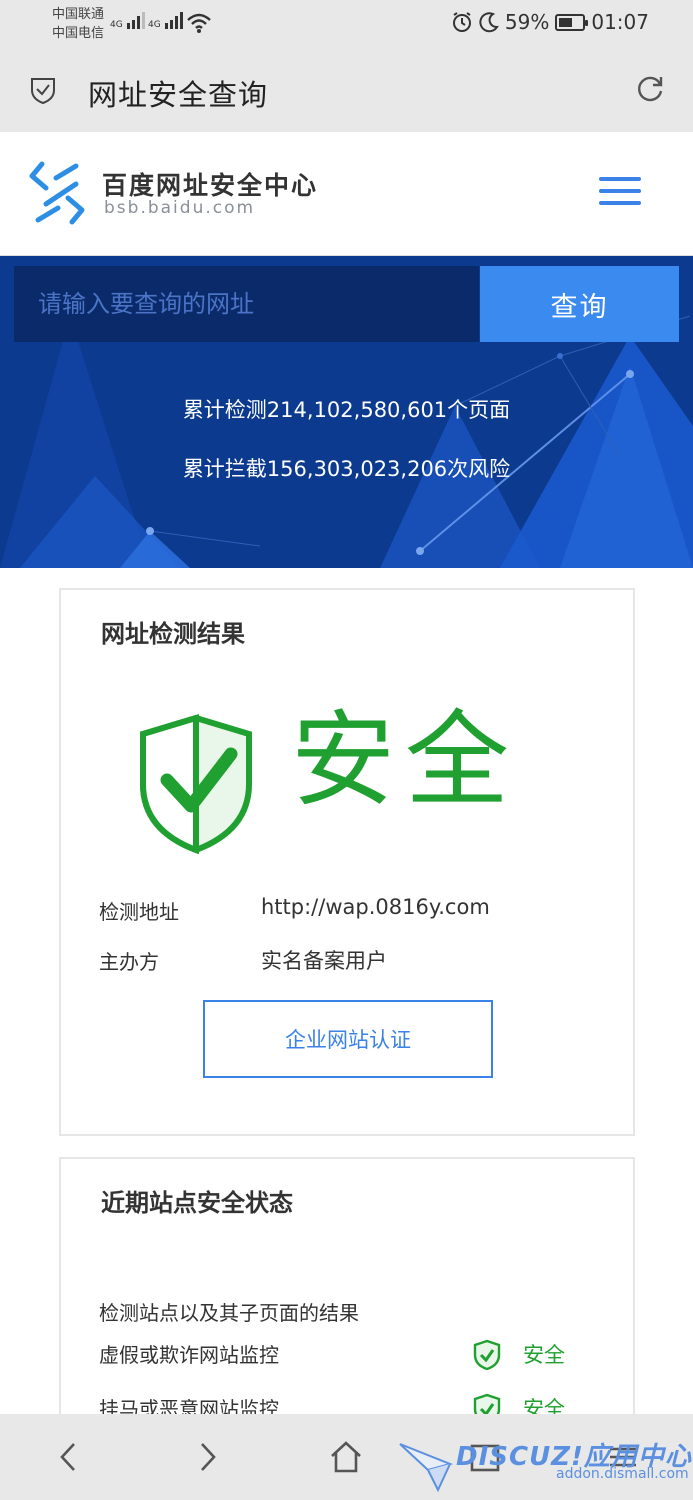 This screenshot has width=693, height=1500. Describe the element at coordinates (346, 24) in the screenshot. I see `status-bar: 中国联通 中国电信 4G 4G 59% 01:07` at that location.